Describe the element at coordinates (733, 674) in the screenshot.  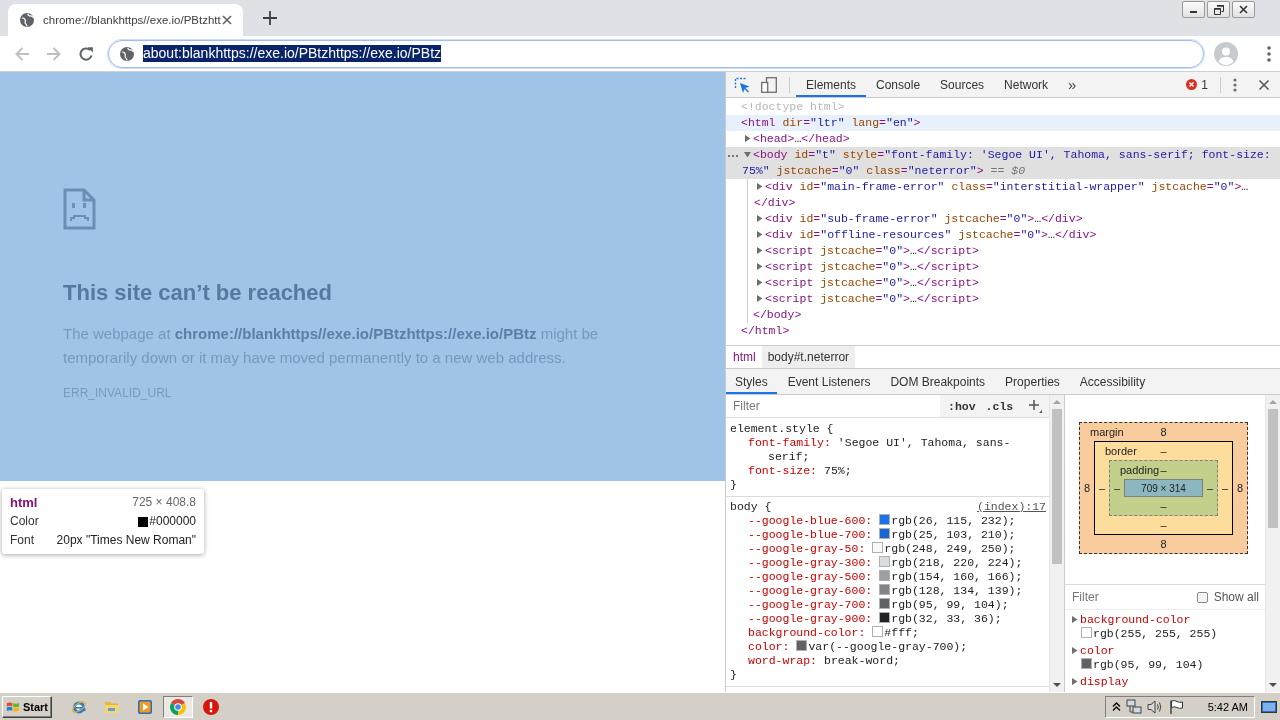
I see `closing-brace: }` at that location.